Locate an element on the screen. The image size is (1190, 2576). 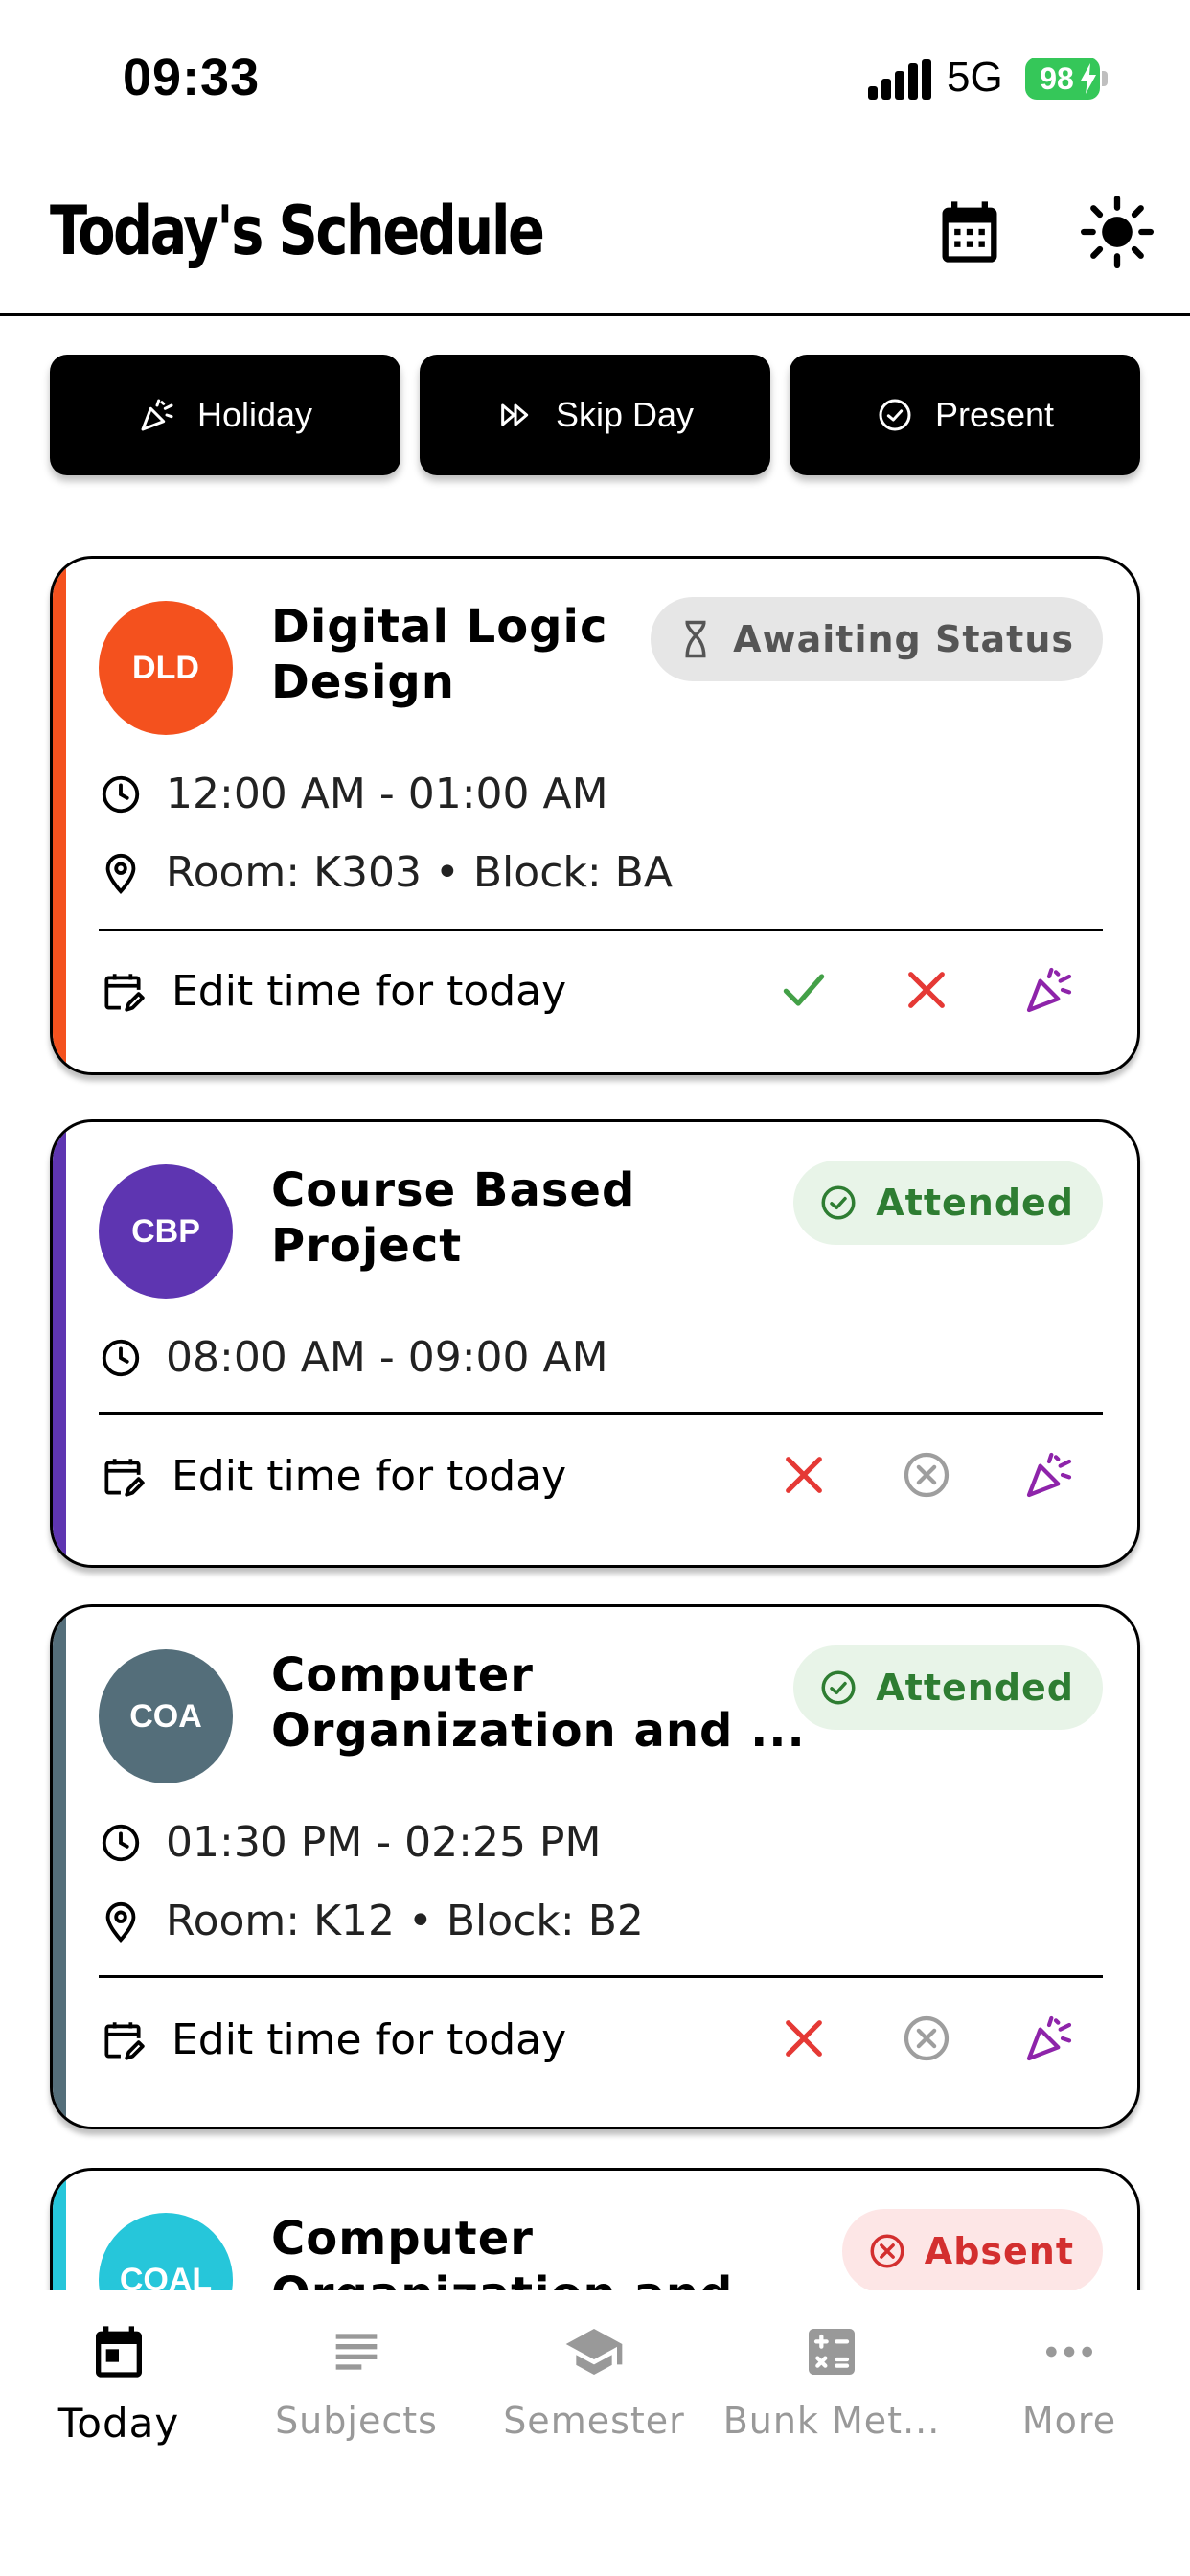
quick-actions: Holiday Skip Day Present is located at coordinates (595, 415).